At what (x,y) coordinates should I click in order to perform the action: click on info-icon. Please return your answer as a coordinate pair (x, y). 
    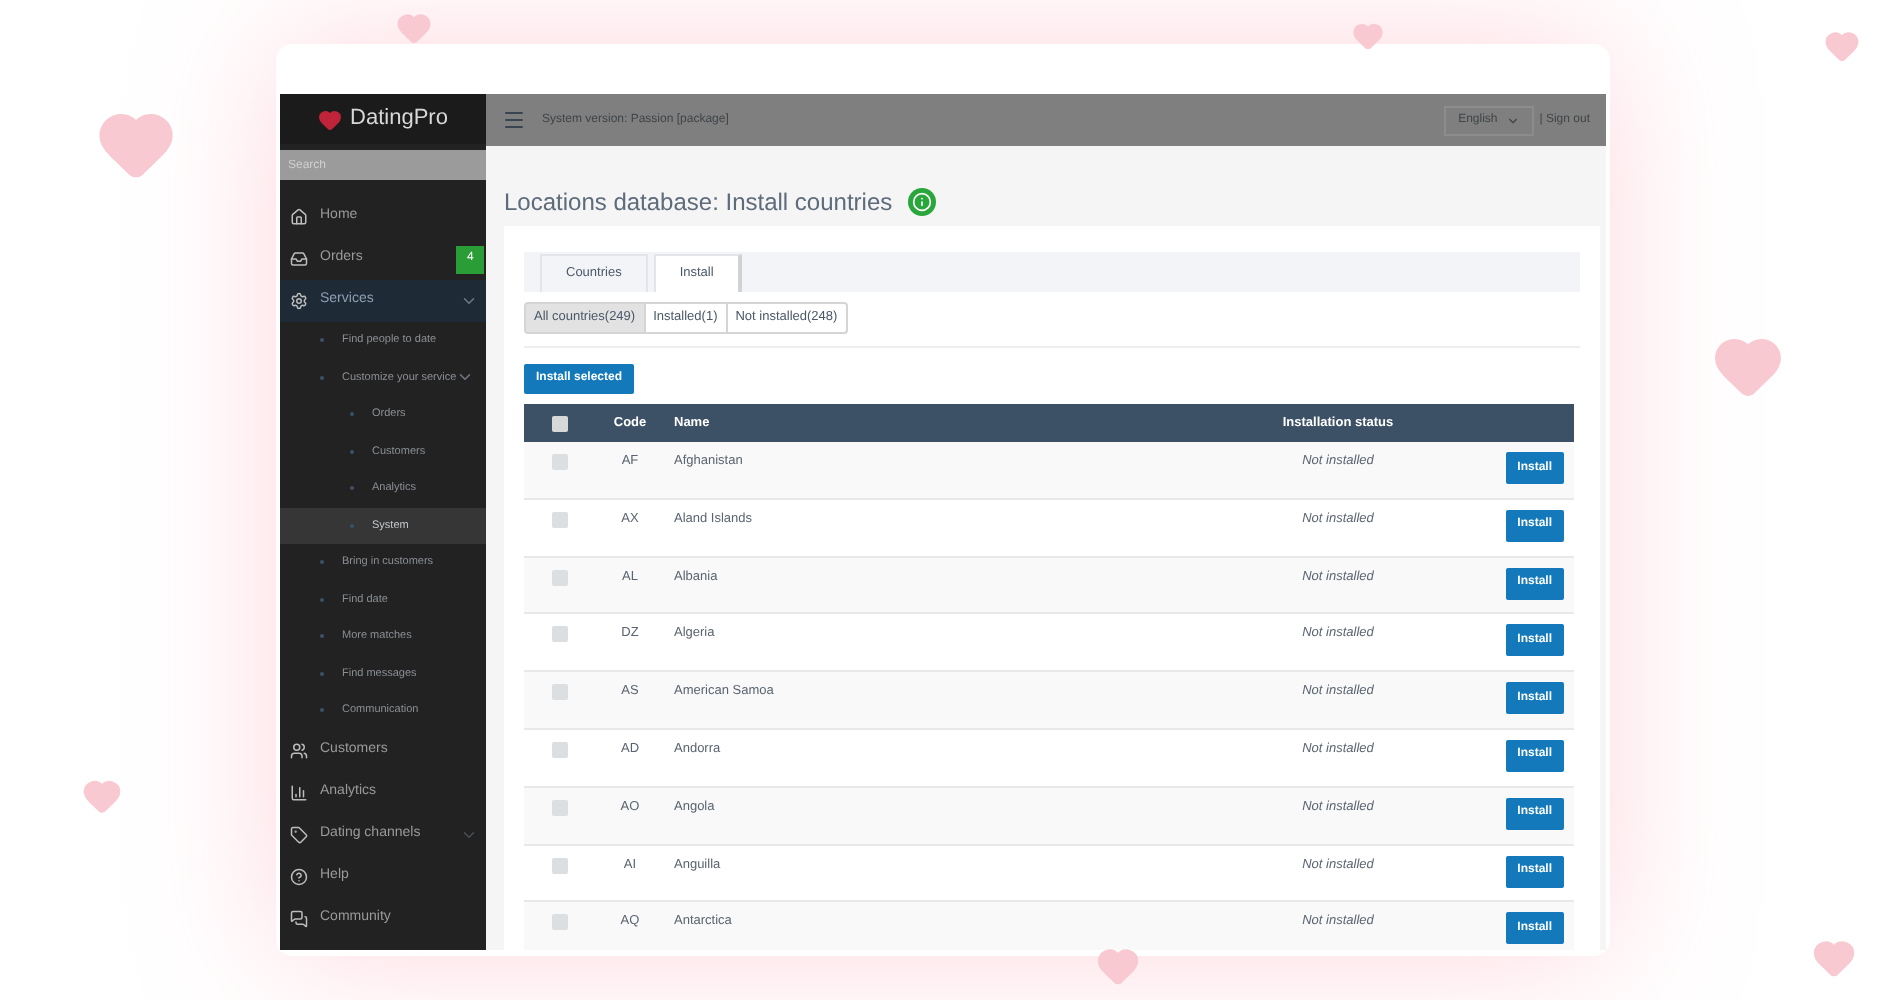
    Looking at the image, I should click on (922, 202).